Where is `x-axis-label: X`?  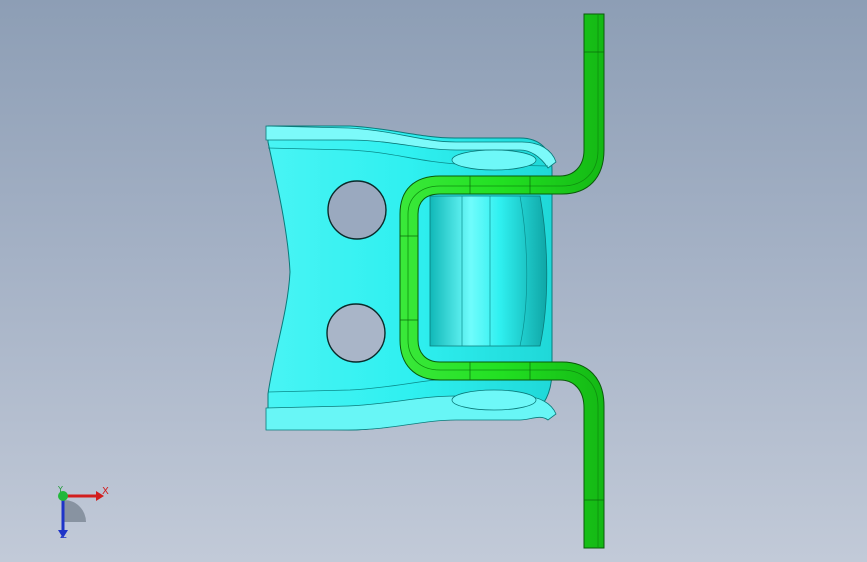
x-axis-label: X is located at coordinates (105, 491).